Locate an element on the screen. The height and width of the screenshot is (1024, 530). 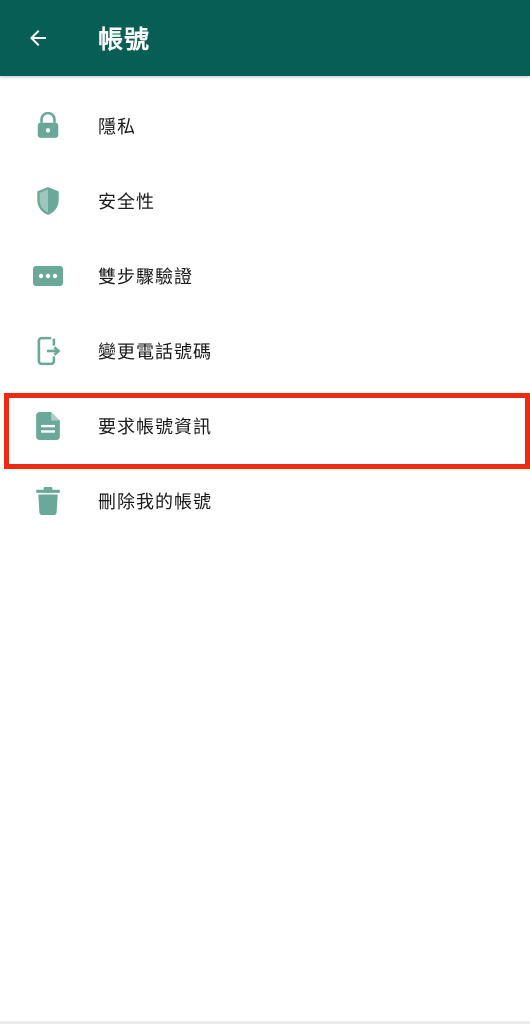
dots-icon is located at coordinates (48, 276).